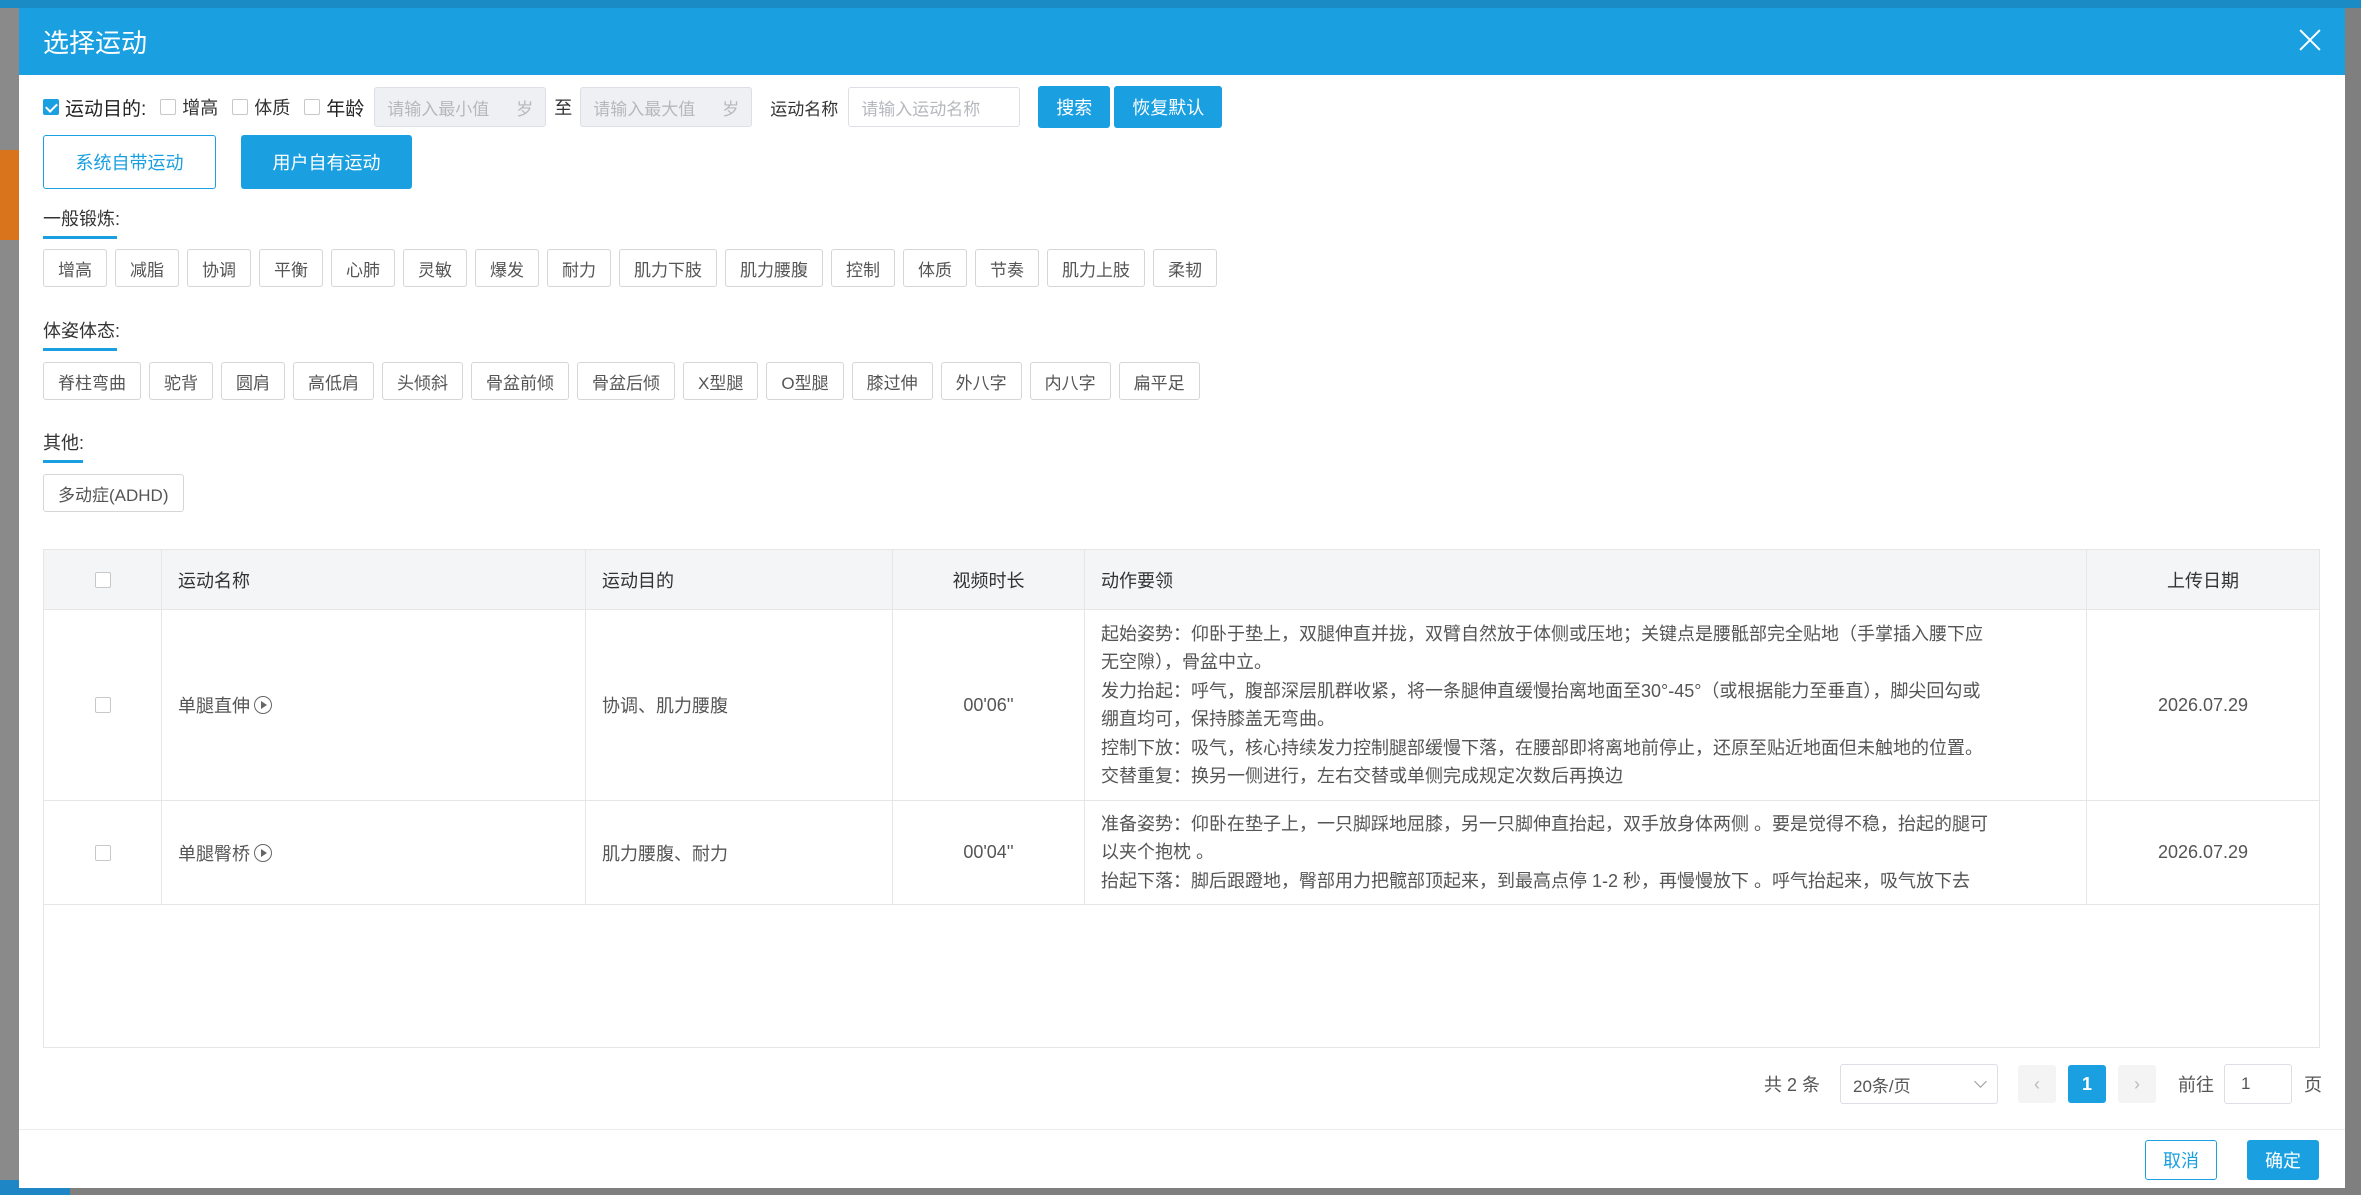 This screenshot has width=2361, height=1195. What do you see at coordinates (291, 268) in the screenshot?
I see `tag-item: 平衡` at bounding box center [291, 268].